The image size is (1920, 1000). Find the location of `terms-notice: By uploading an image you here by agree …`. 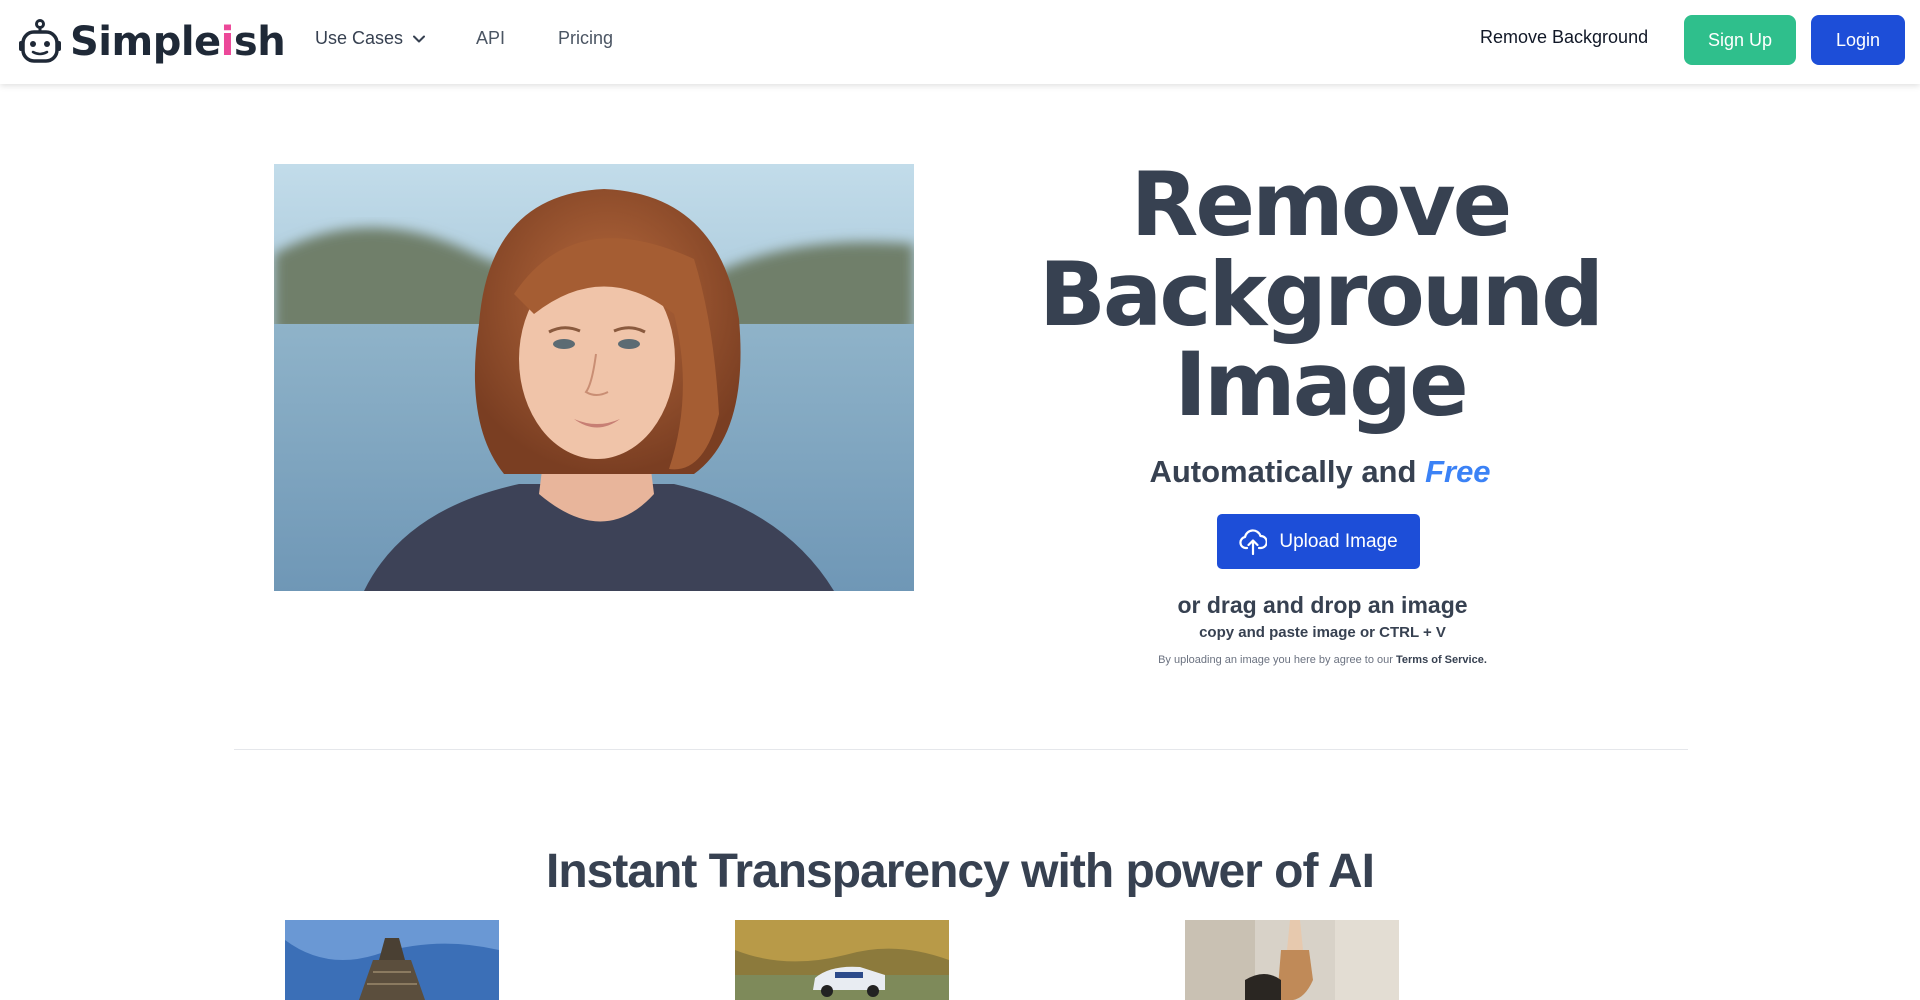

terms-notice: By uploading an image you here by agree … is located at coordinates (1322, 660).